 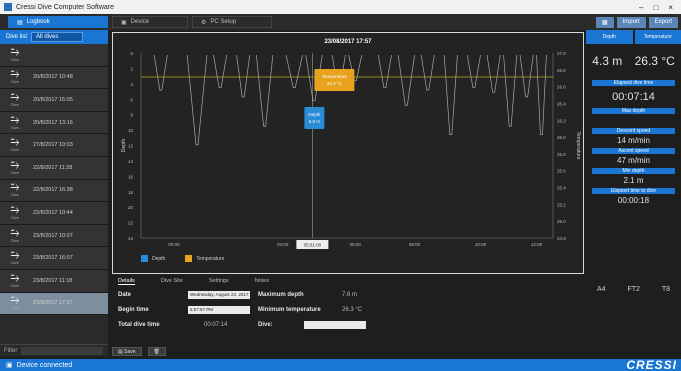 What do you see at coordinates (131, 161) in the screenshot?
I see `y-tick-label: 14` at bounding box center [131, 161].